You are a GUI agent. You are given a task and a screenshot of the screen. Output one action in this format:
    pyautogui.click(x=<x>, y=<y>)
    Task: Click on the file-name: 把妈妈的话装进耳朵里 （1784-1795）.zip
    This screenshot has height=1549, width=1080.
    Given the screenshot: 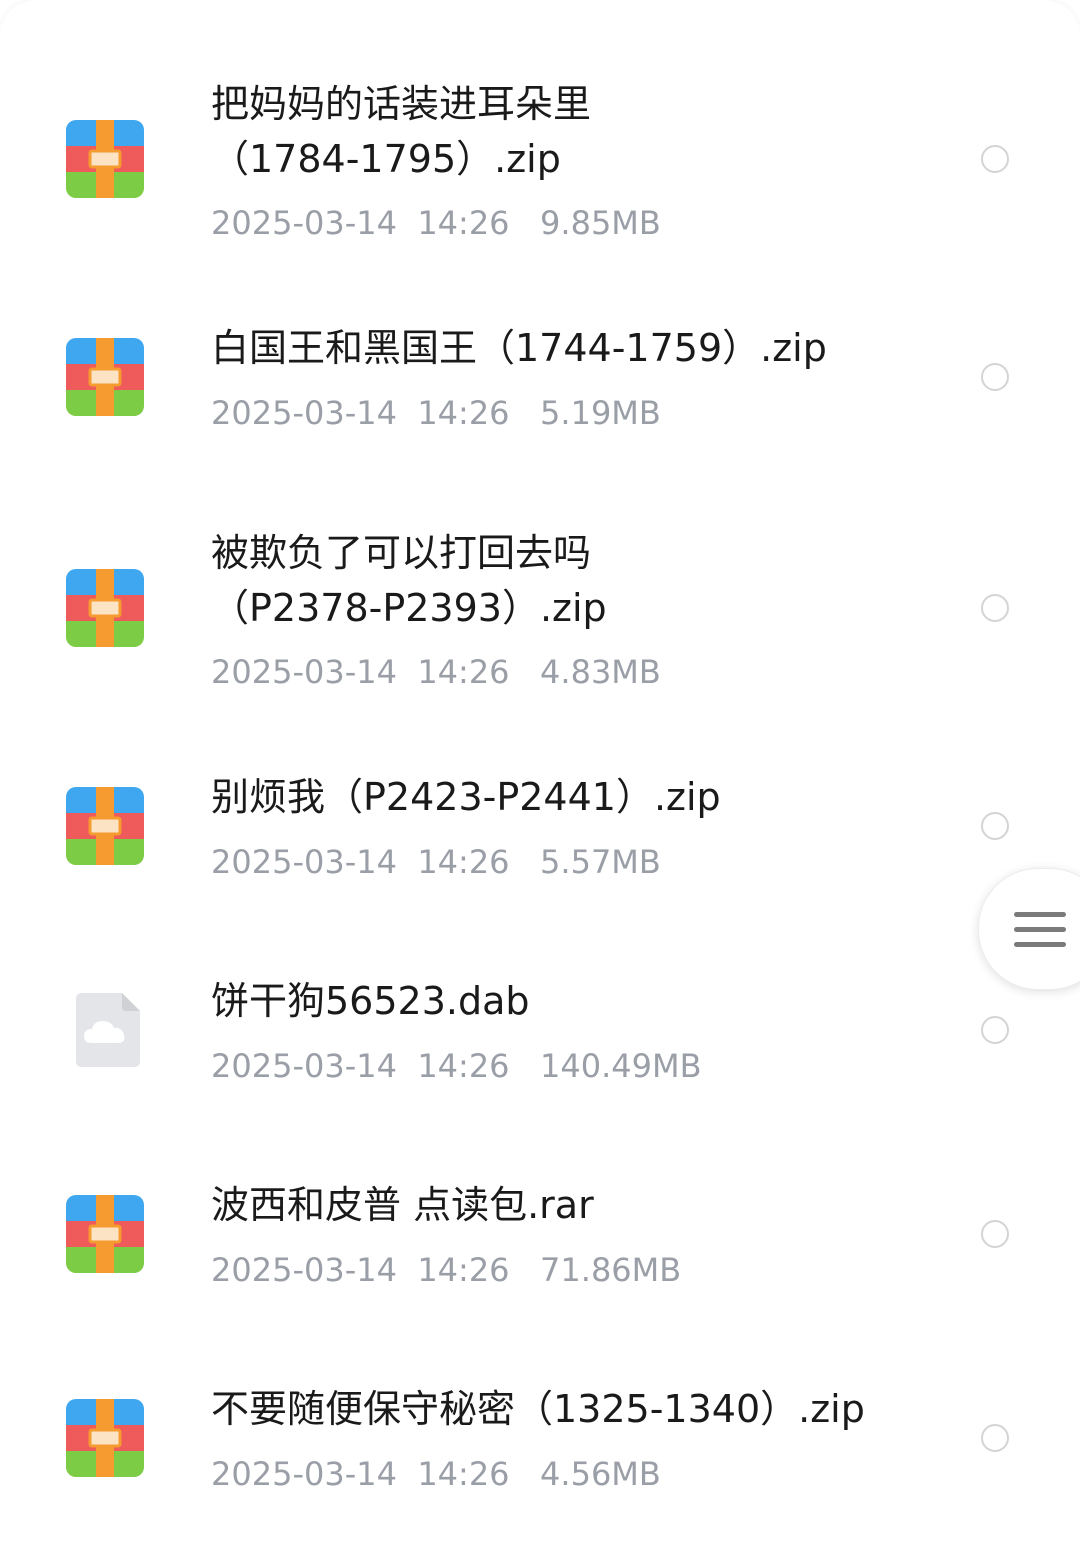 What is the action you would take?
    pyautogui.click(x=401, y=131)
    